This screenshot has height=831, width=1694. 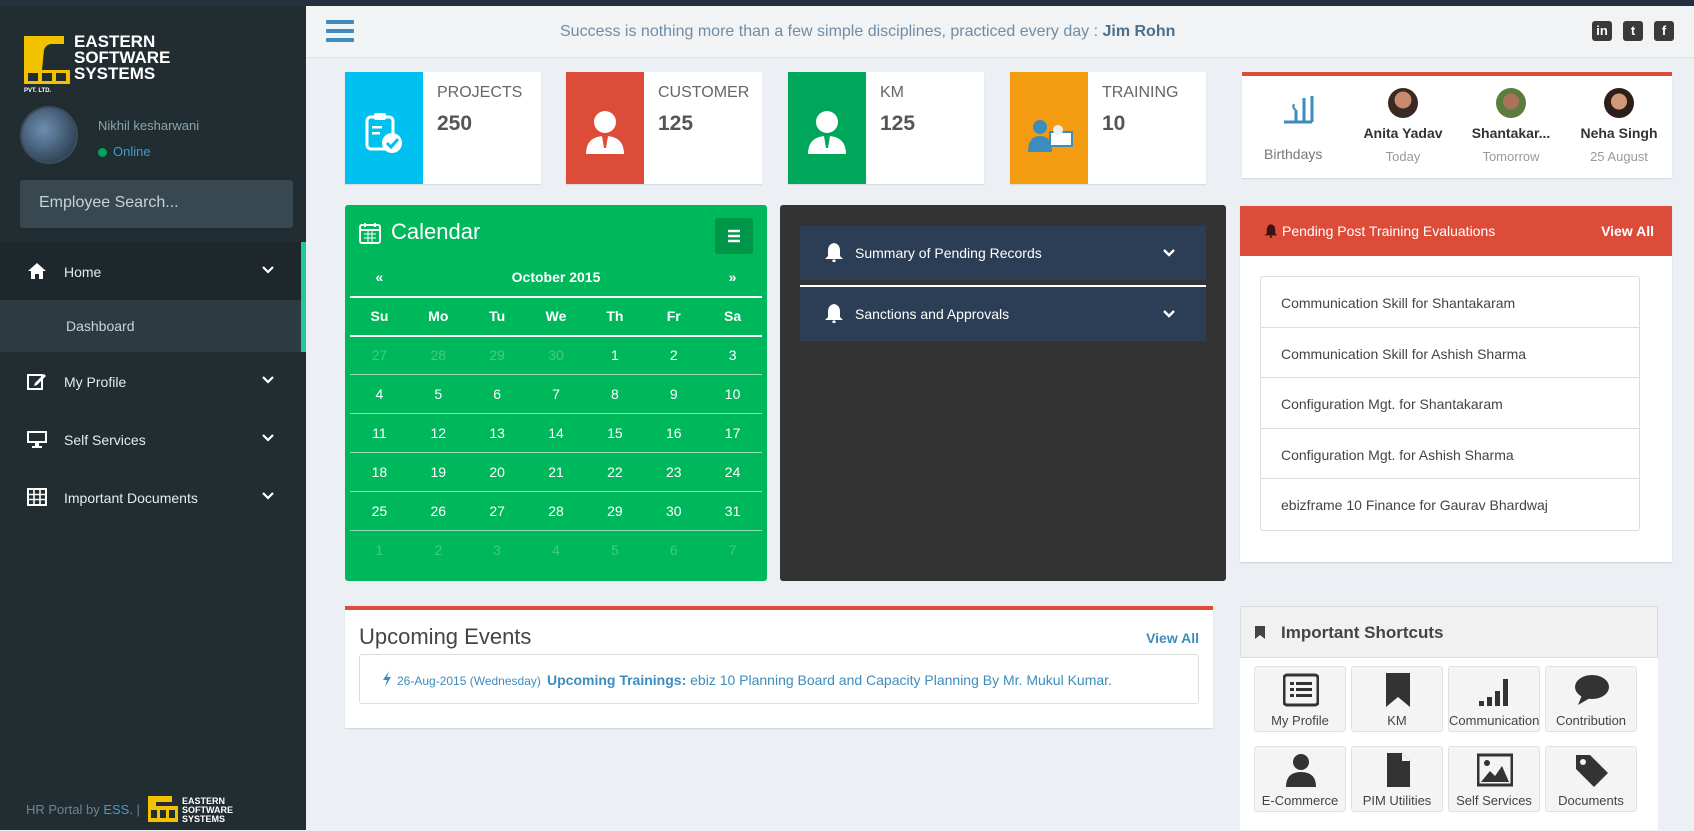 What do you see at coordinates (732, 433) in the screenshot?
I see `calendar-day: 17` at bounding box center [732, 433].